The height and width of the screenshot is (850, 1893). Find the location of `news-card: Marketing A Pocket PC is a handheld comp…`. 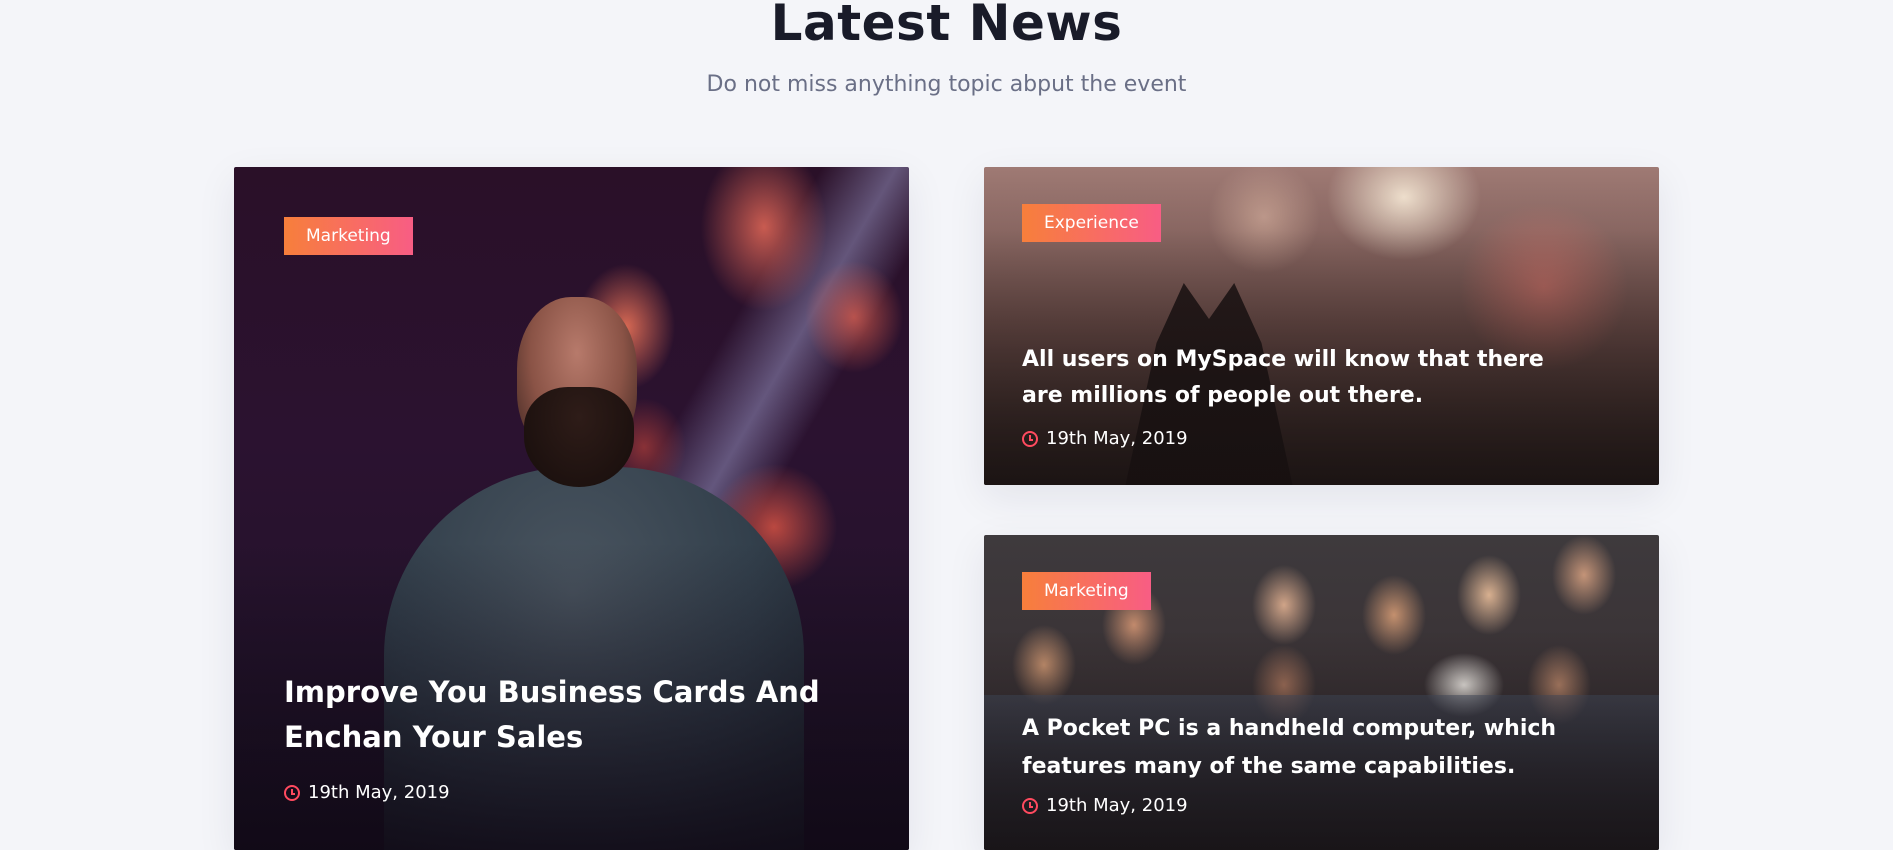

news-card: Marketing A Pocket PC is a handheld comp… is located at coordinates (1321, 692).